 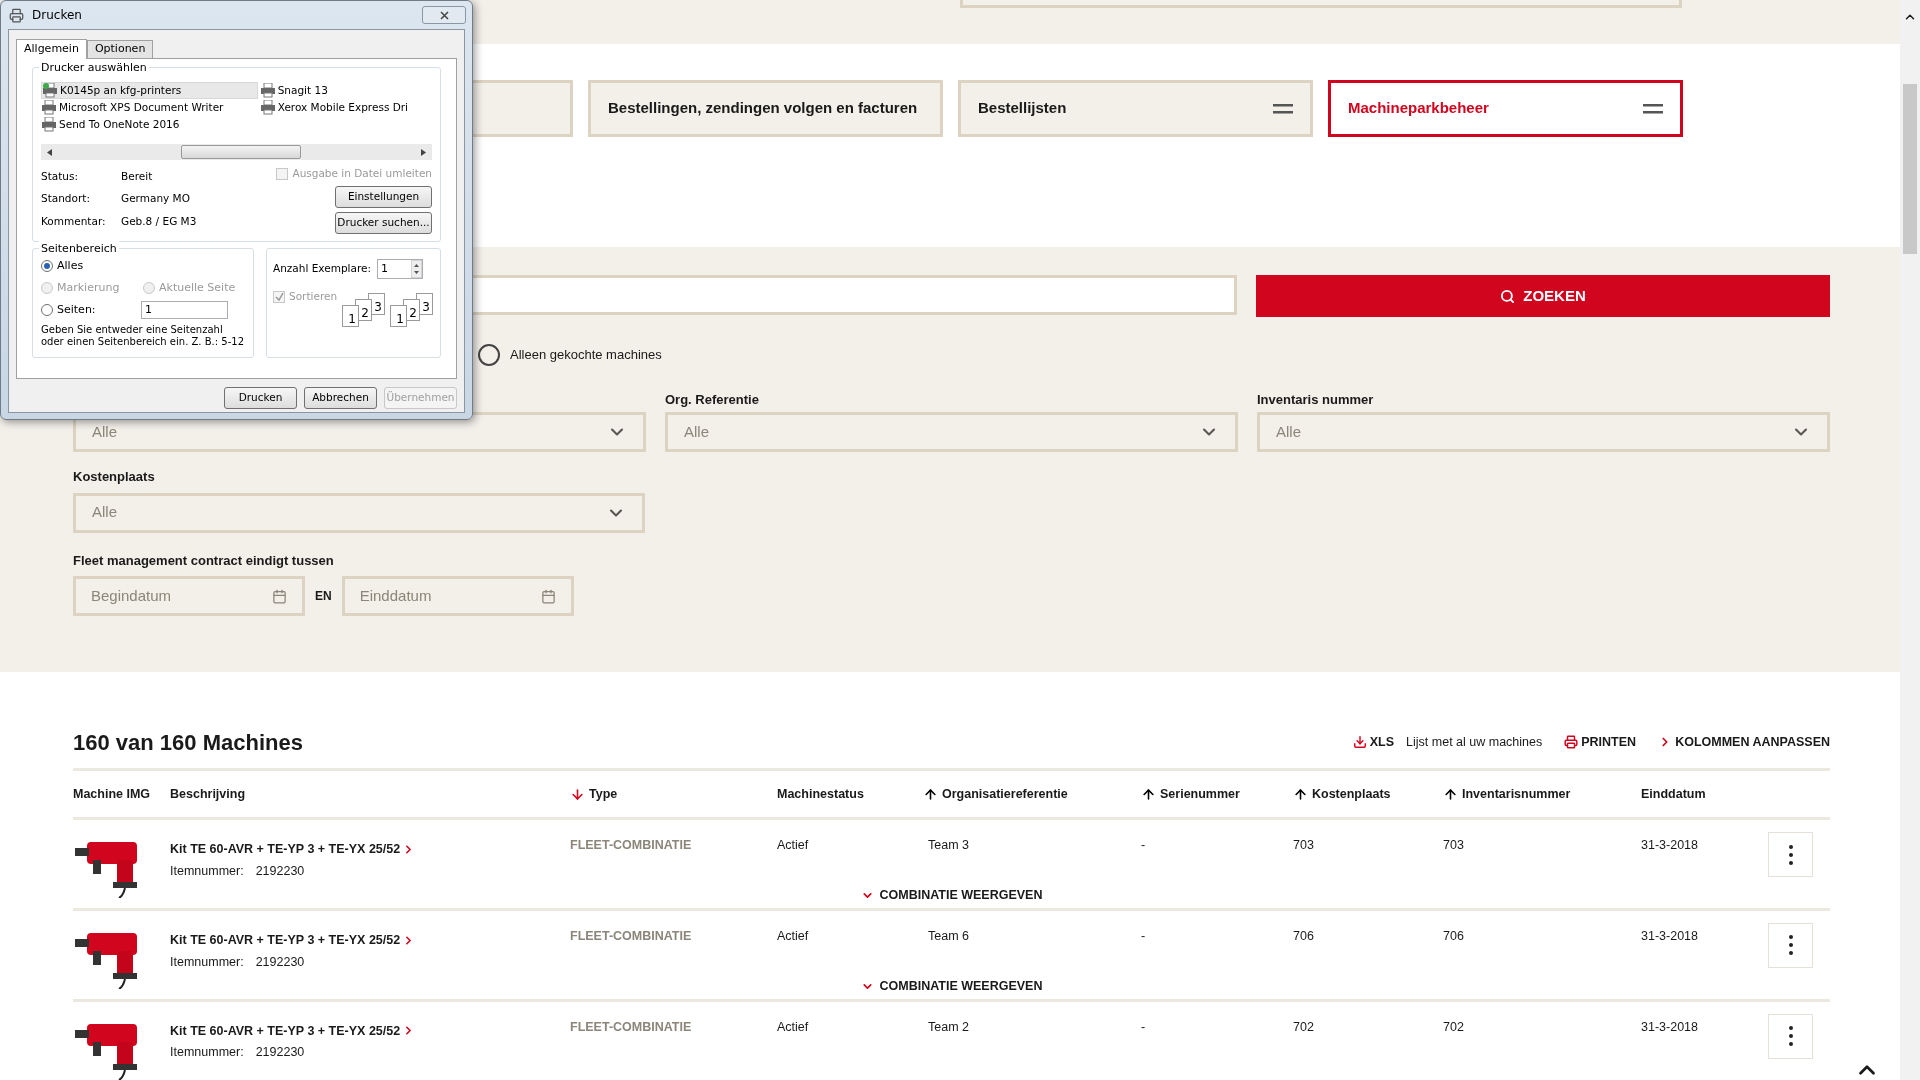 I want to click on hint-text: Geben Sie entweder eine Seitenzahl oder einen Seitenbereich ein. Z. B.: 5-12, so click(x=143, y=336).